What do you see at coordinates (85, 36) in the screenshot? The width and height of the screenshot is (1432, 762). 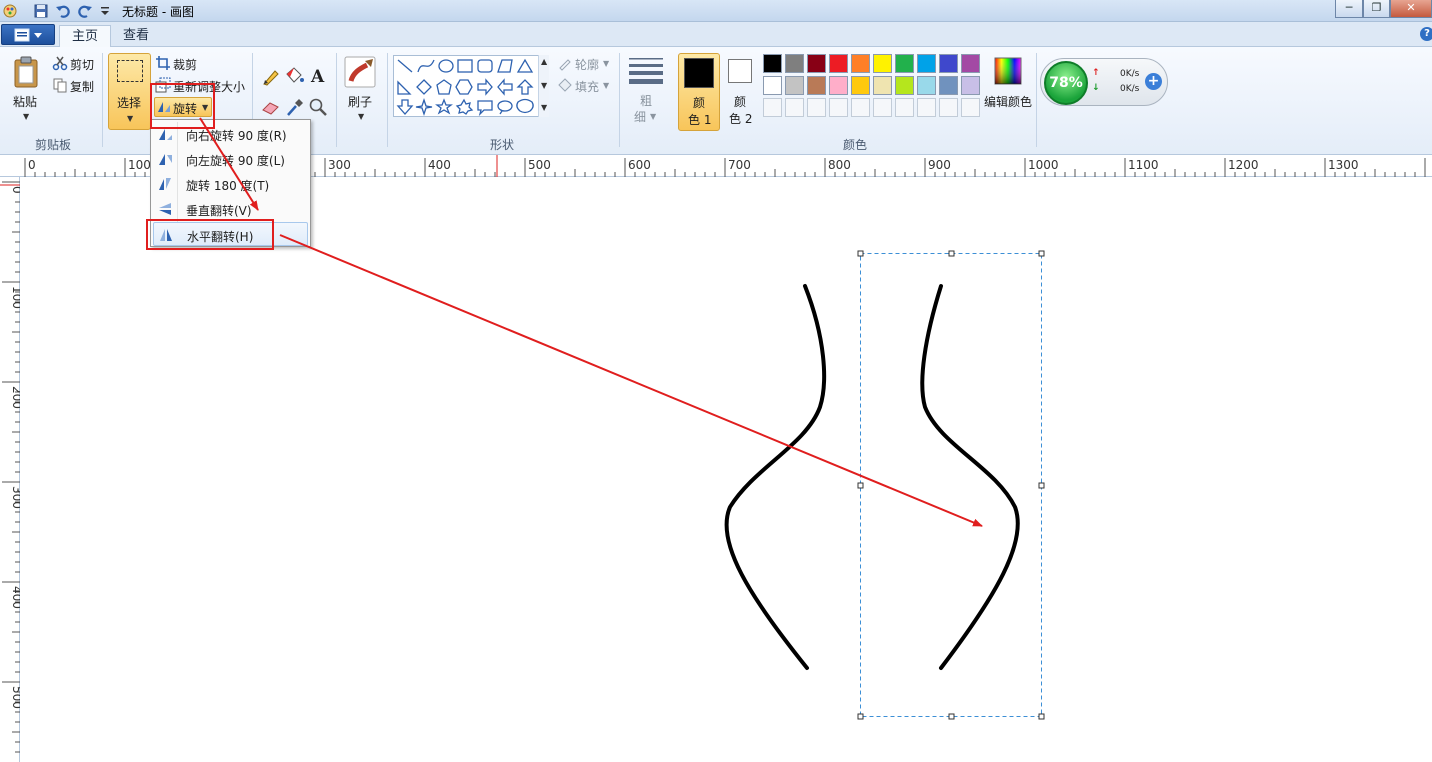 I see `tab-home: 主页` at bounding box center [85, 36].